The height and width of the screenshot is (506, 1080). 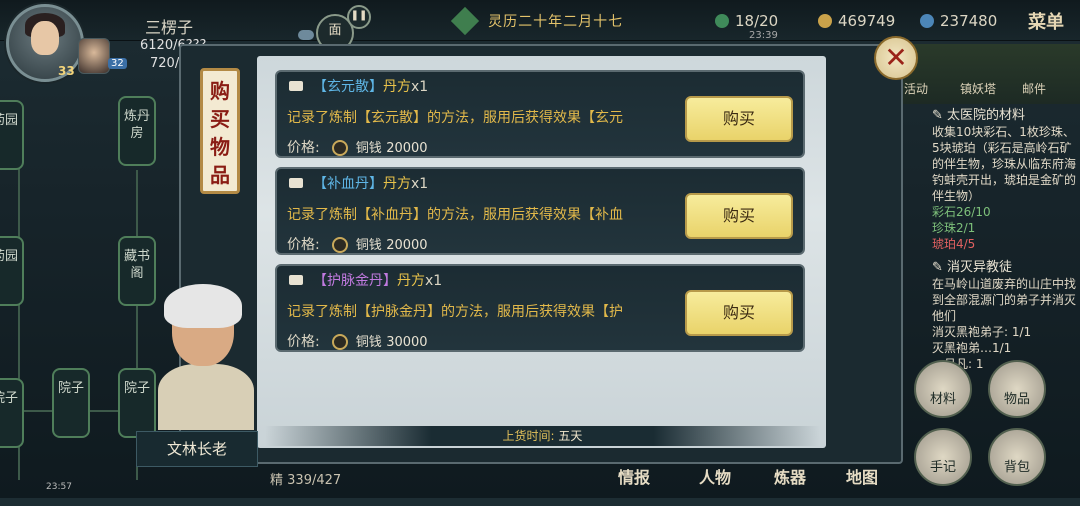 What do you see at coordinates (556, 21) in the screenshot?
I see `date-text: 灵历二十年二月十七` at bounding box center [556, 21].